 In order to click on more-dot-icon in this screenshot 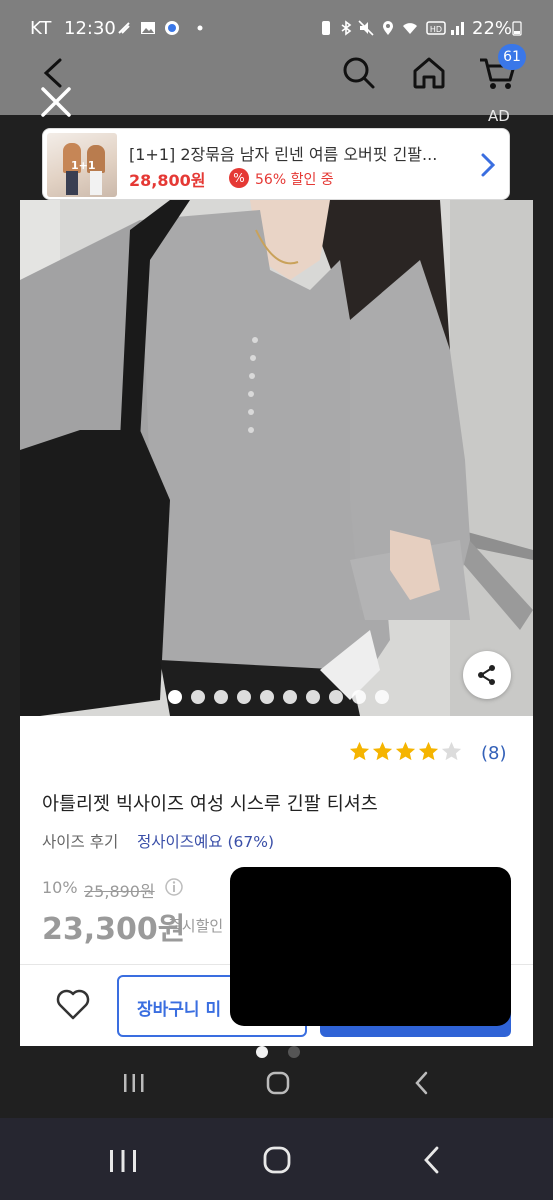, I will do `click(200, 28)`.